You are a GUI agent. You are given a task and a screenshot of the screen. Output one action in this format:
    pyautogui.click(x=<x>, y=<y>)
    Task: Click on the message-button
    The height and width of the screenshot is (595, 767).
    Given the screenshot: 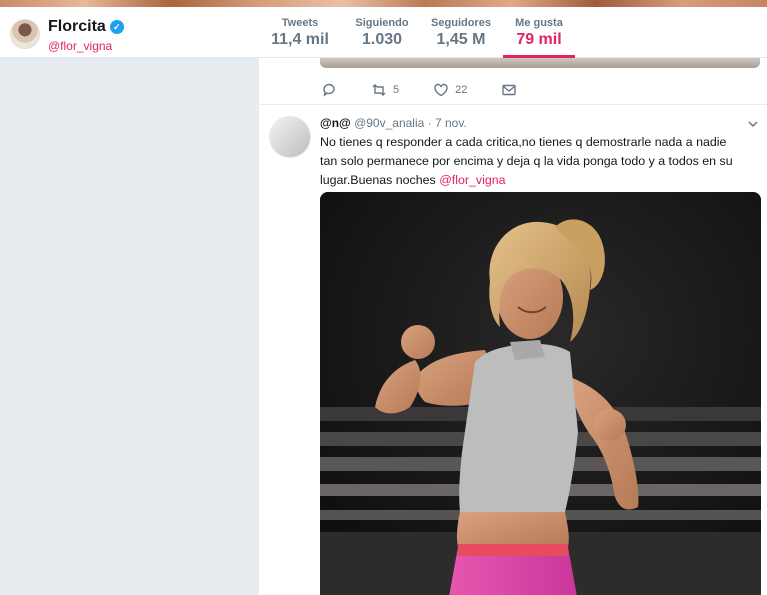 What is the action you would take?
    pyautogui.click(x=509, y=90)
    